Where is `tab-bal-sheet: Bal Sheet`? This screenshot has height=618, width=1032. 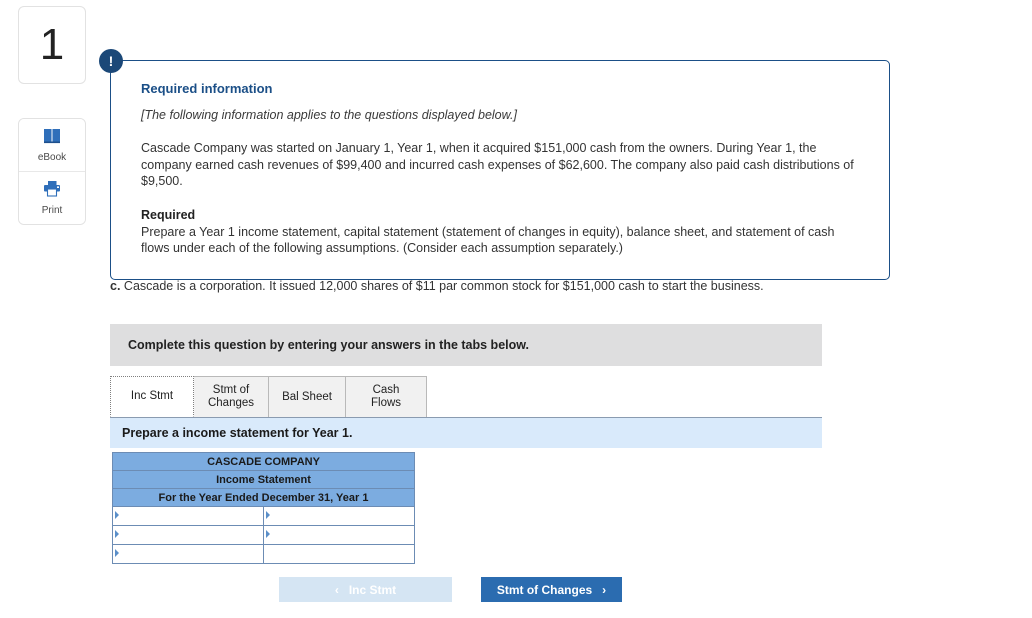 tab-bal-sheet: Bal Sheet is located at coordinates (307, 396).